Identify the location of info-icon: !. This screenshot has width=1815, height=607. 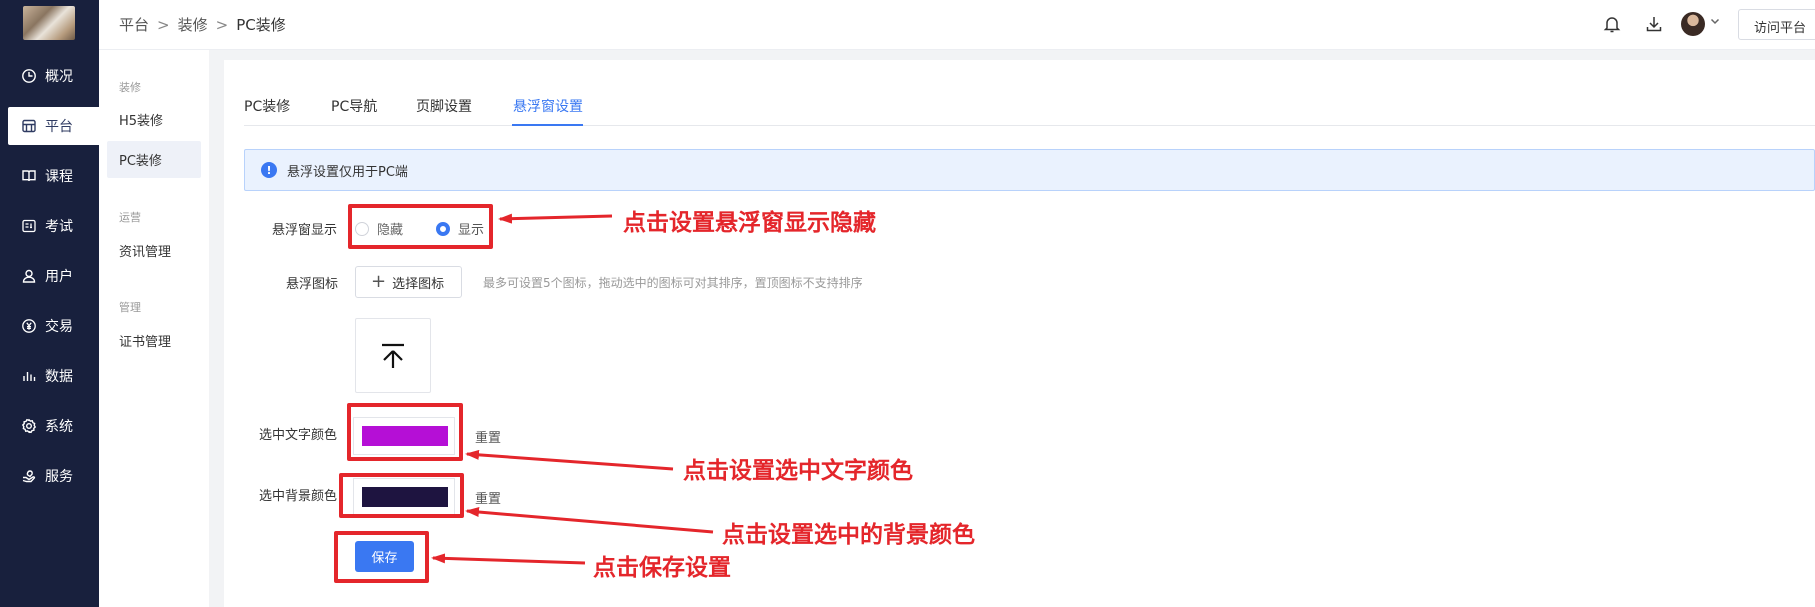
(269, 170).